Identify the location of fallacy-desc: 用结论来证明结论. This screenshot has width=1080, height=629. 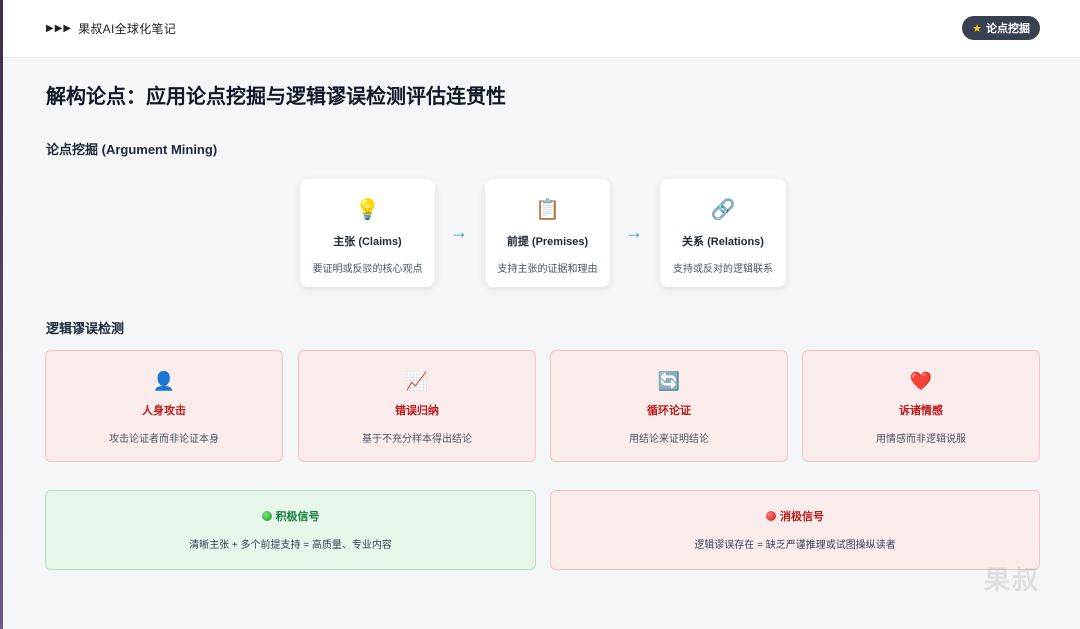
(669, 439).